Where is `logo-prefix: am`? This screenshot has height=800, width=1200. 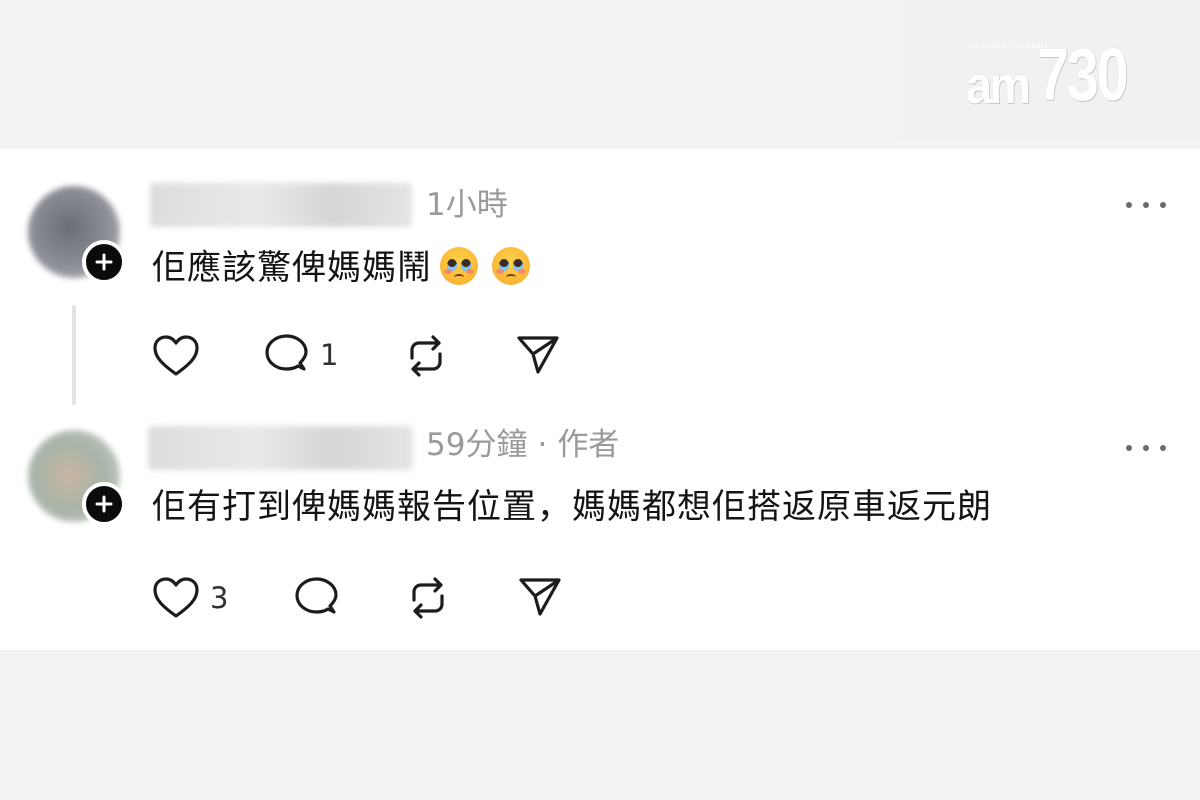
logo-prefix: am is located at coordinates (998, 86).